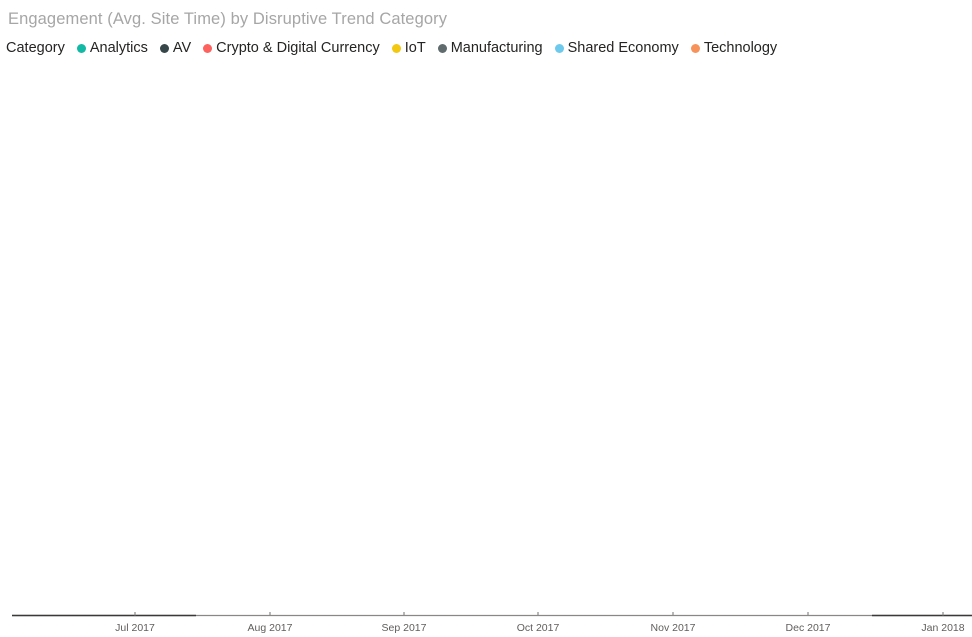  Describe the element at coordinates (538, 628) in the screenshot. I see `x-axis-tick-label: Oct 2017` at that location.